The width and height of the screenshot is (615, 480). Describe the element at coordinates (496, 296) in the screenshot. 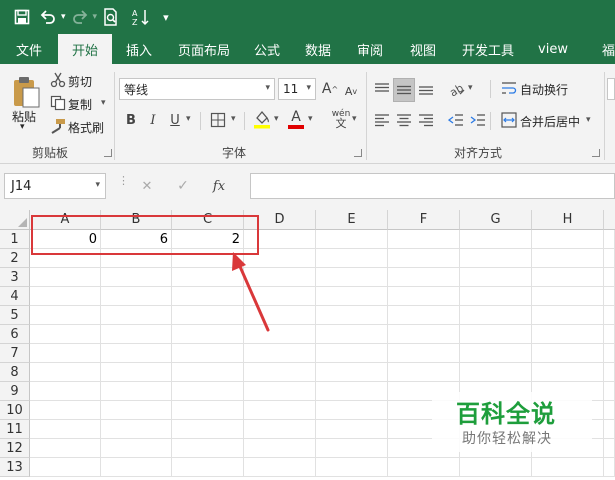

I see `cell-g4` at that location.